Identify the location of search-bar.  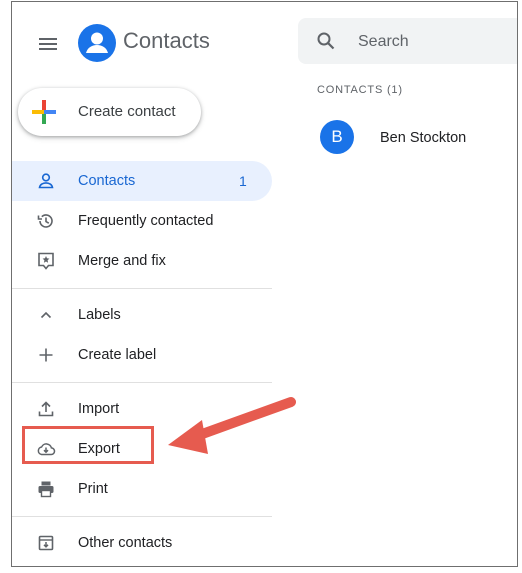
(407, 41).